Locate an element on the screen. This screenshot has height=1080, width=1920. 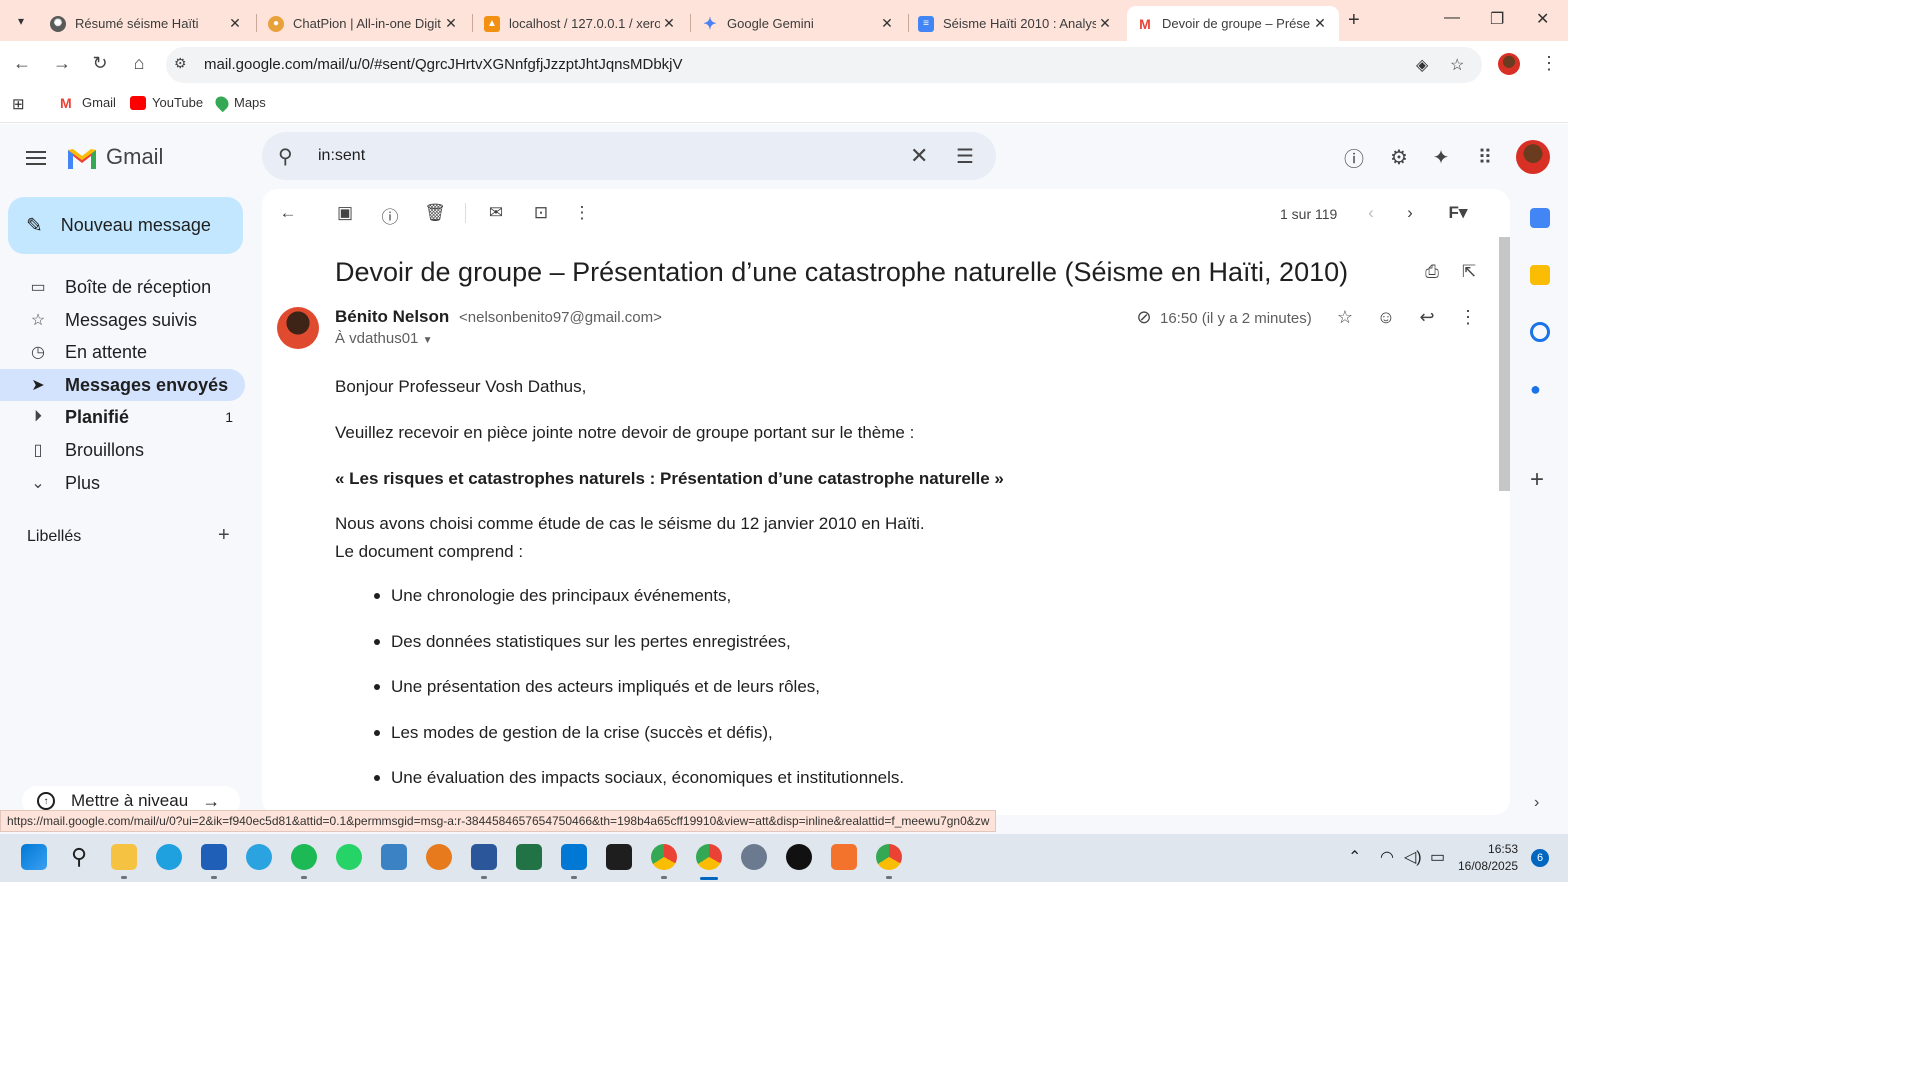
expand-side-panel-icon: › is located at coordinates (1536, 803).